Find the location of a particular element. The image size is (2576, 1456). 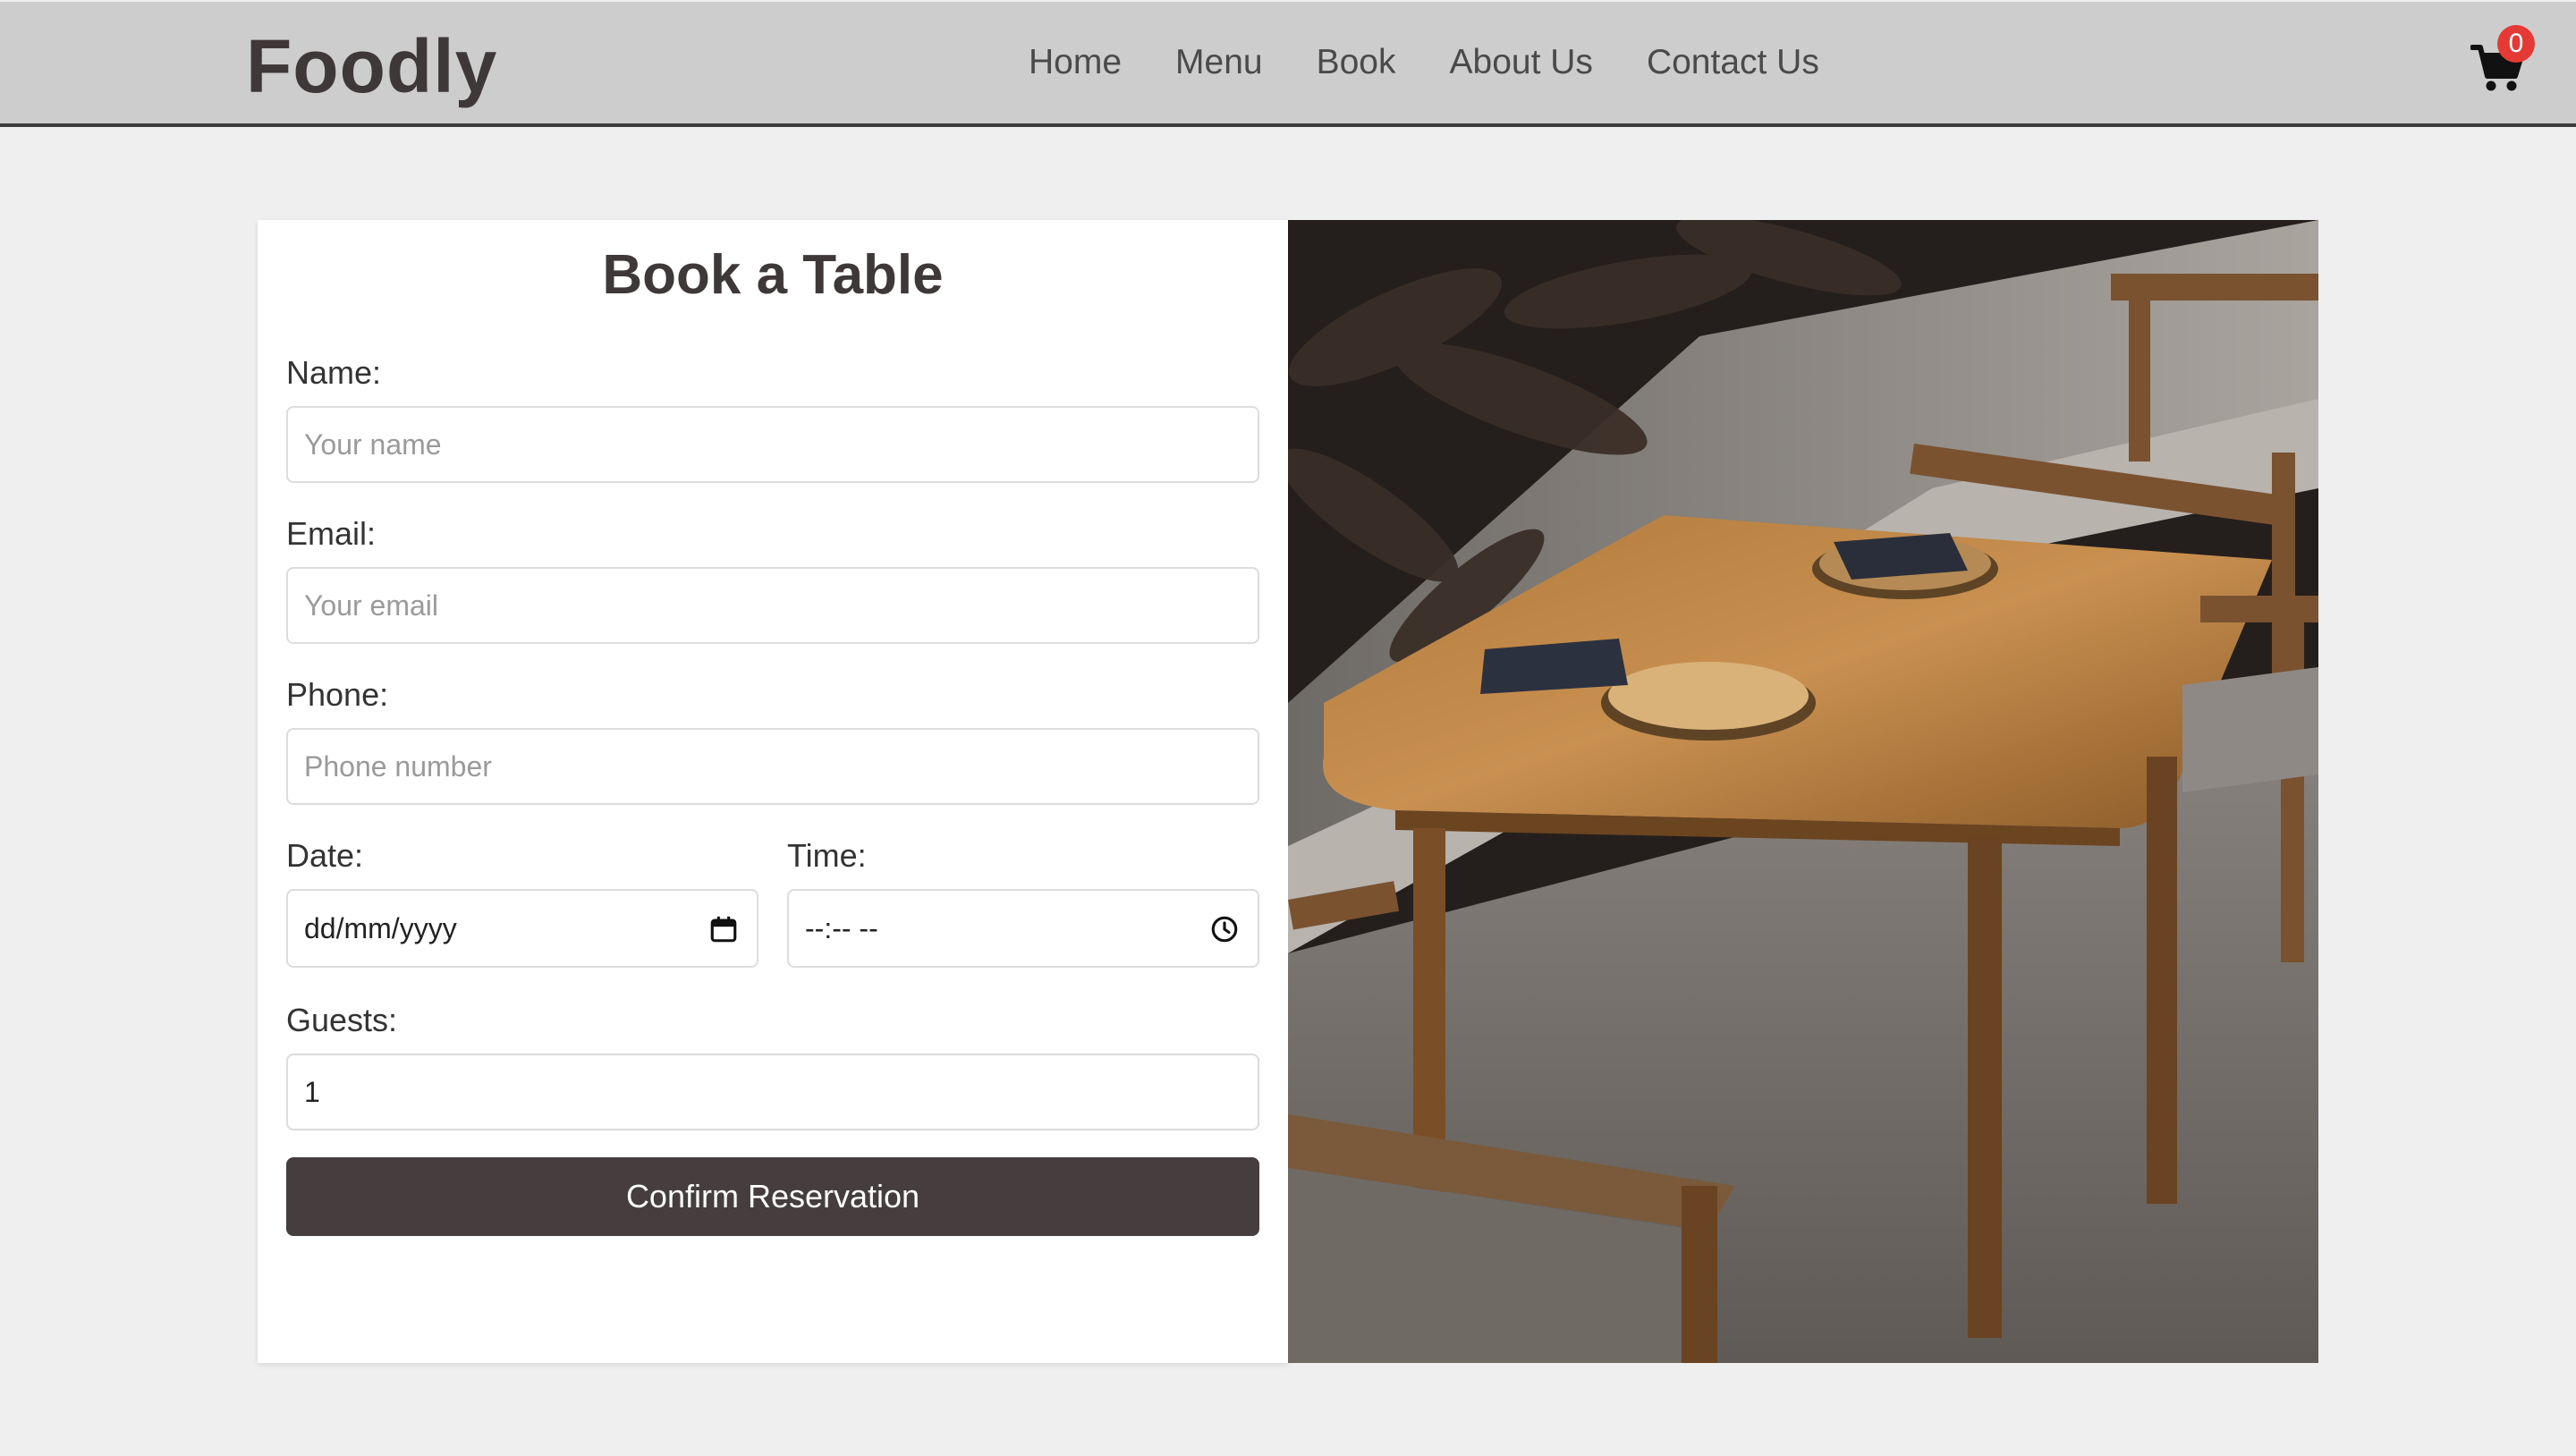

logo: Foodly is located at coordinates (371, 66).